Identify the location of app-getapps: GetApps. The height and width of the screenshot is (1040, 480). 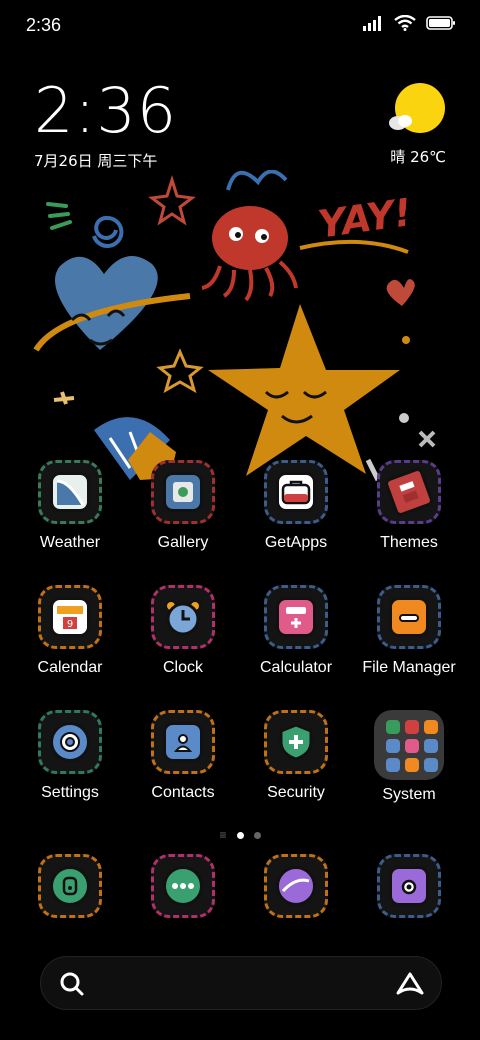
(296, 515).